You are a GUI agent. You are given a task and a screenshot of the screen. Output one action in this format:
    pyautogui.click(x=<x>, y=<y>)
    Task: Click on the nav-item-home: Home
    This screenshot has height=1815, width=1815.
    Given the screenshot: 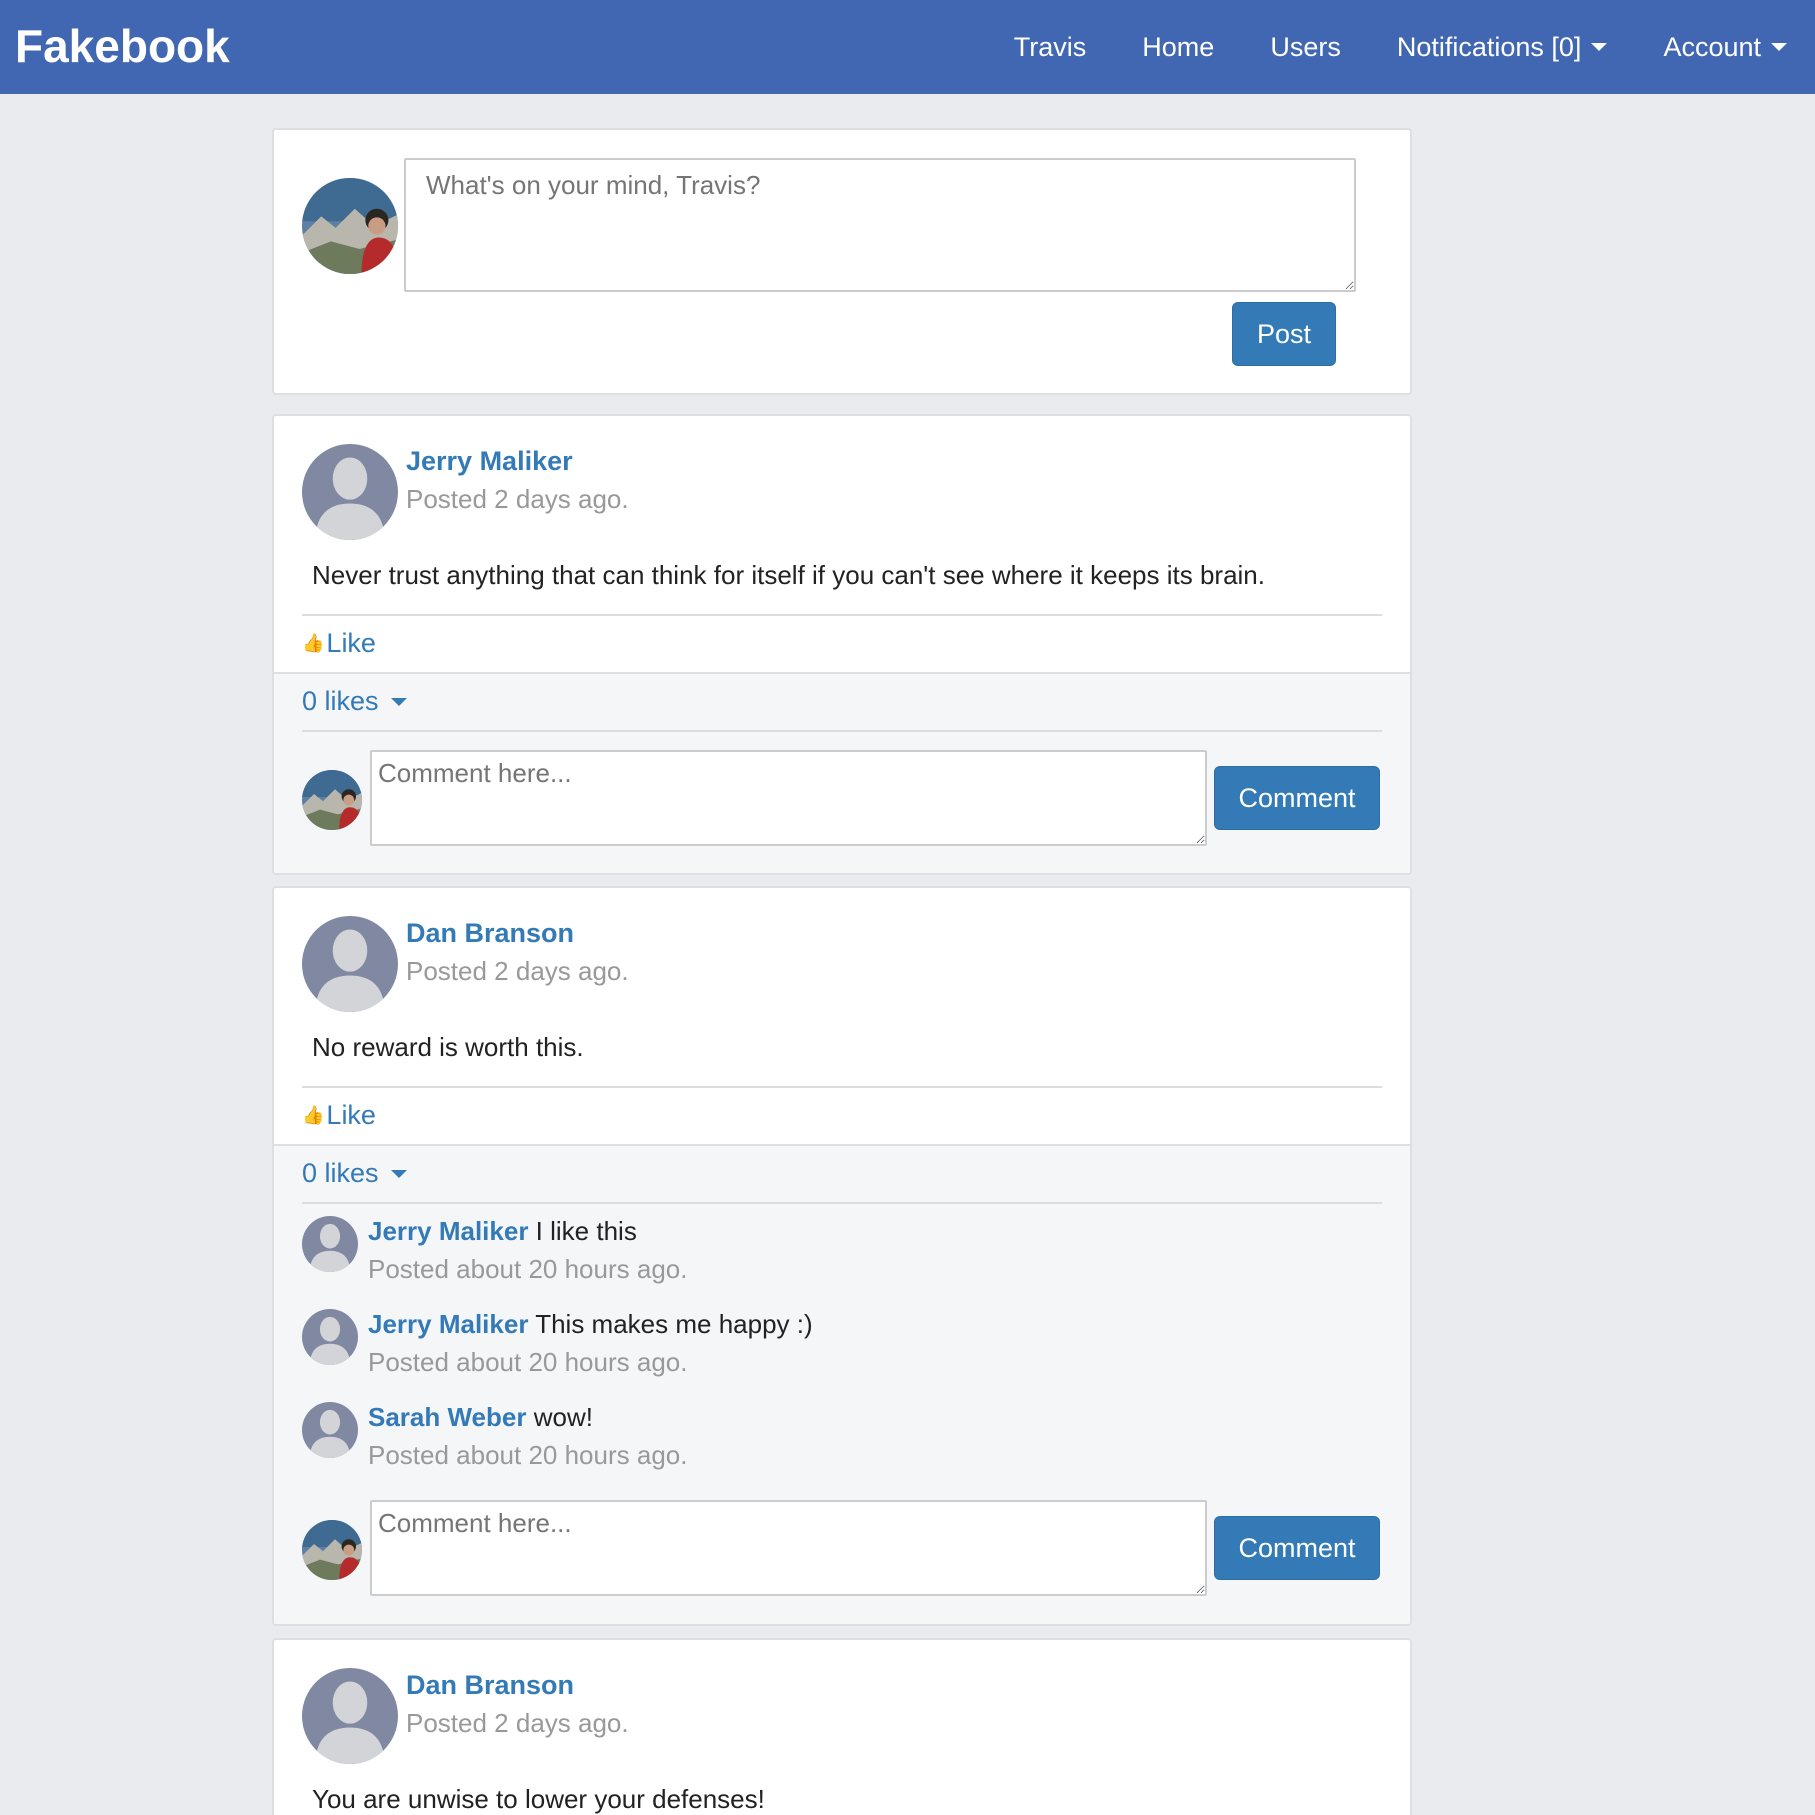 What is the action you would take?
    pyautogui.click(x=1178, y=47)
    